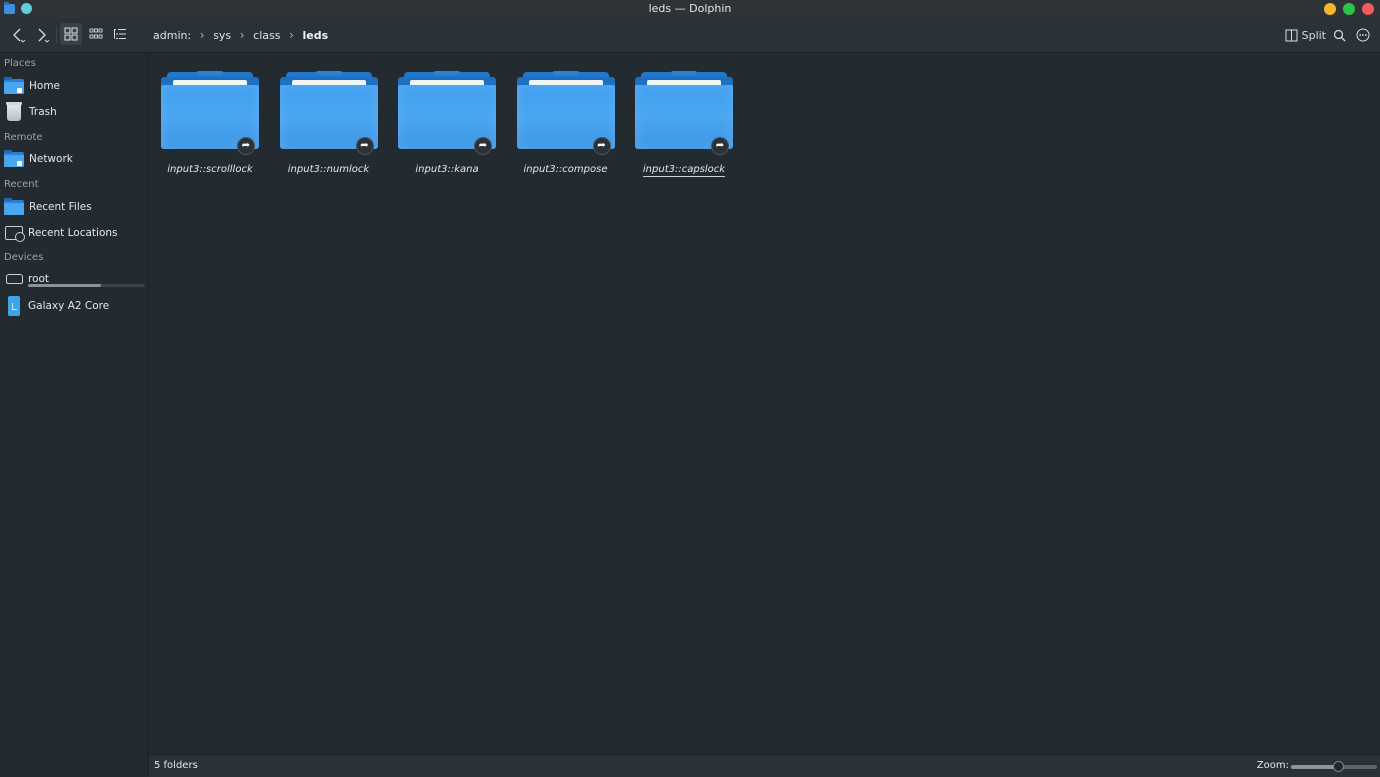 The height and width of the screenshot is (777, 1380). I want to click on window-title: leds — Dolphin, so click(690, 8).